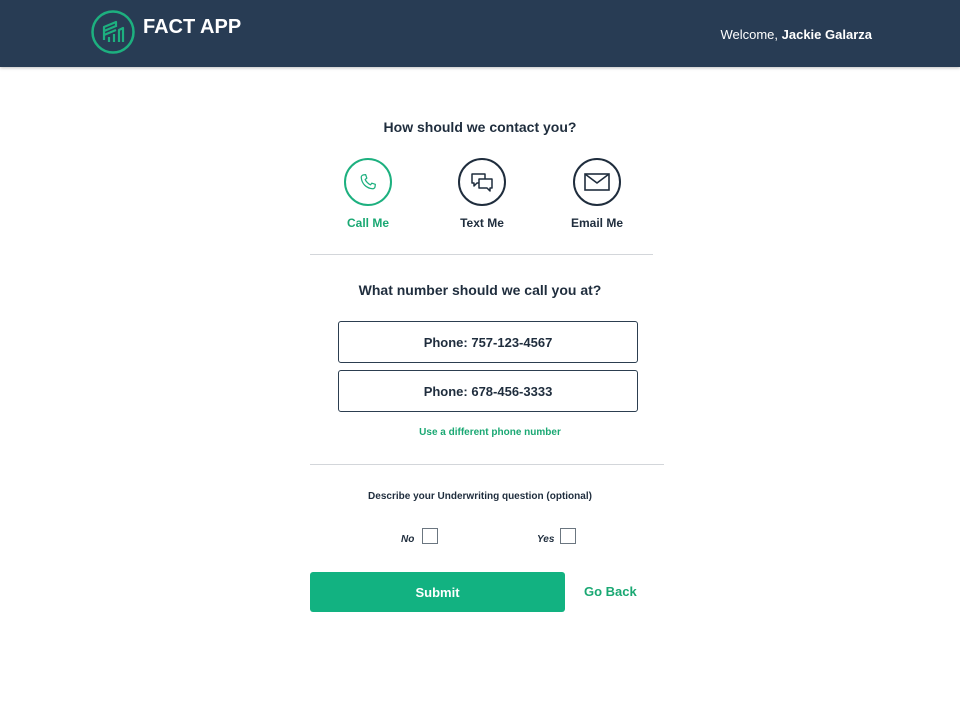  Describe the element at coordinates (827, 34) in the screenshot. I see `user-name: Jackie Galarza` at that location.